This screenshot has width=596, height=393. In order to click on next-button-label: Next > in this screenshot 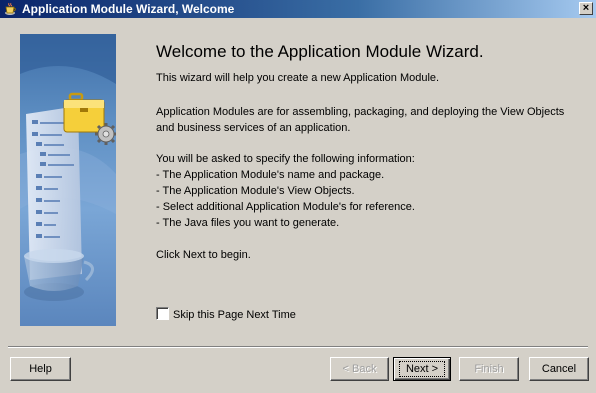, I will do `click(422, 369)`.